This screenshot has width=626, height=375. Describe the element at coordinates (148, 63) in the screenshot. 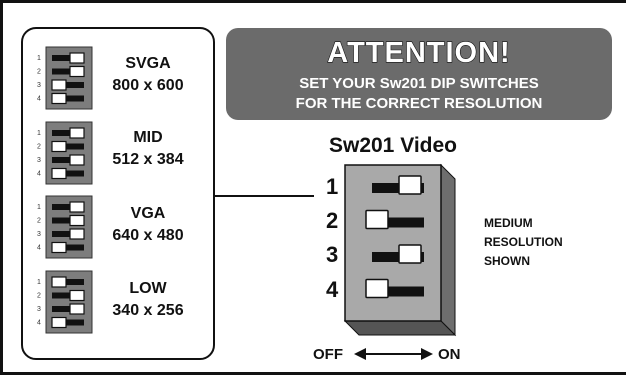

I see `mode-name: SVGA` at that location.